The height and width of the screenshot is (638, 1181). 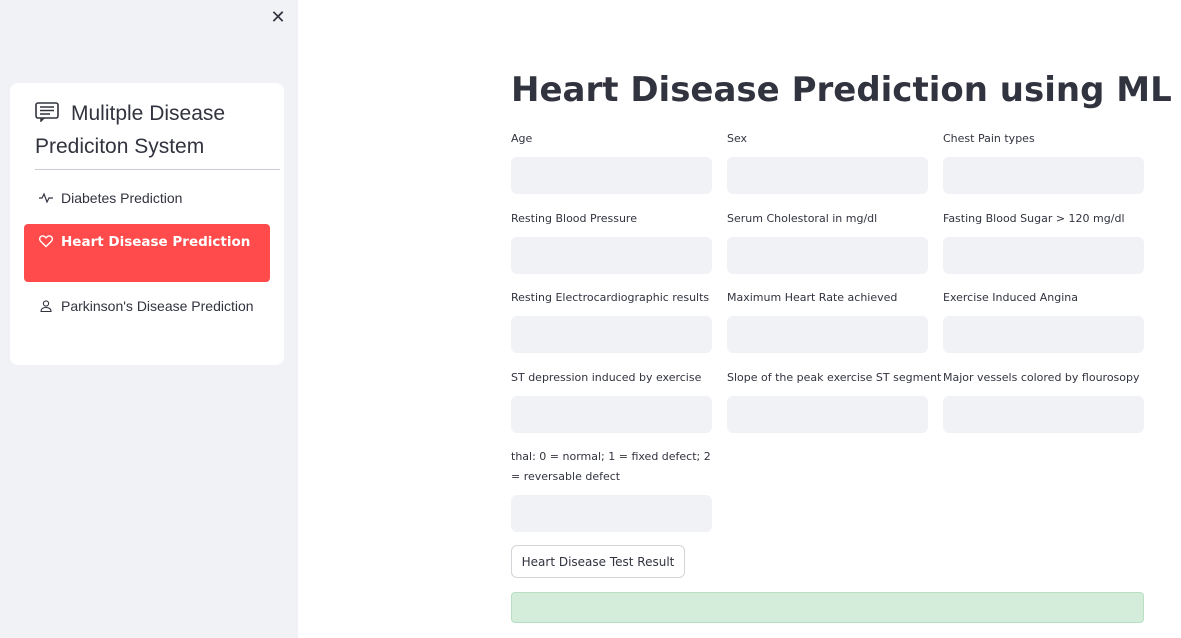 What do you see at coordinates (598, 561) in the screenshot?
I see `heart-disease-test-result-button: Heart Disease Test Result` at bounding box center [598, 561].